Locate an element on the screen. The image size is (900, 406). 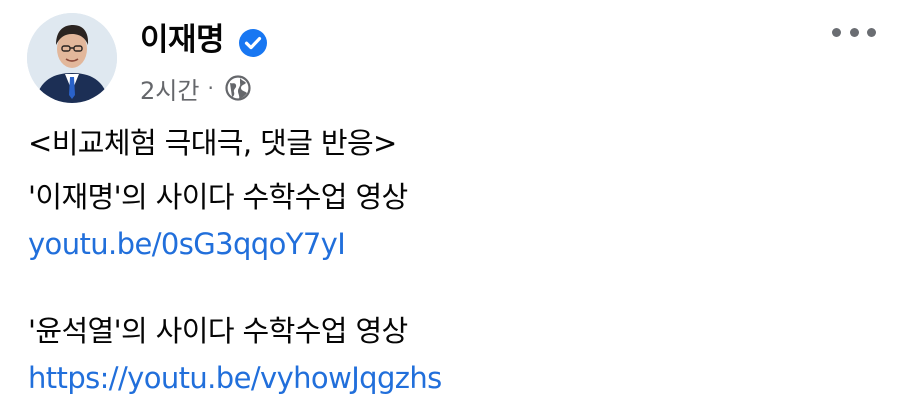
post-timestamp: 2시간 is located at coordinates (169, 88).